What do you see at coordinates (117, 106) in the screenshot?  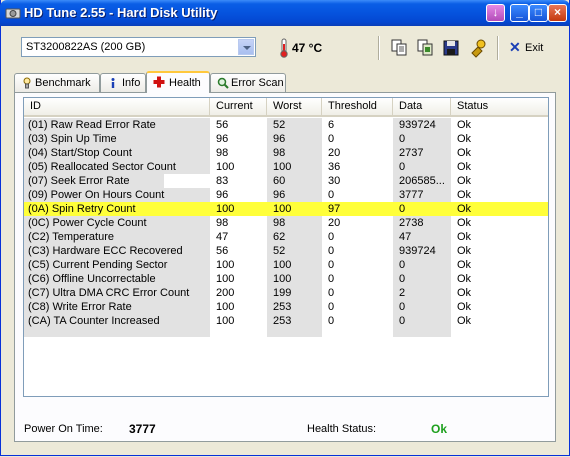 I see `column-header-id: ID` at bounding box center [117, 106].